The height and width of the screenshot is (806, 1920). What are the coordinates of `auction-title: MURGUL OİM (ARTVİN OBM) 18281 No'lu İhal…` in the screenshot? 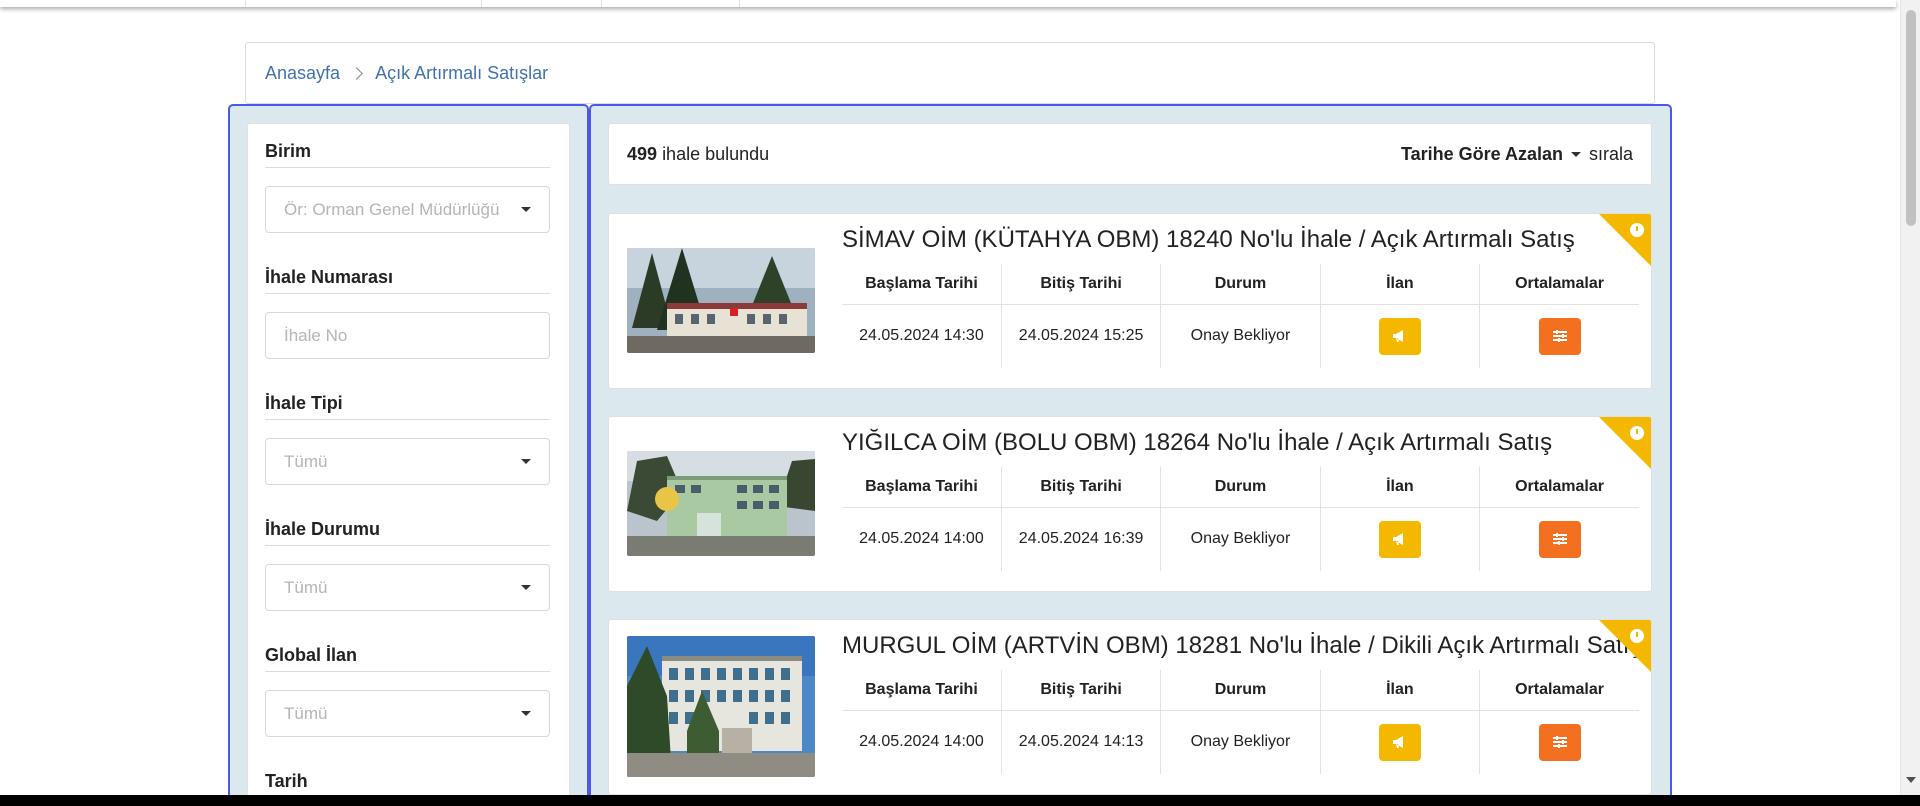 It's located at (1241, 646).